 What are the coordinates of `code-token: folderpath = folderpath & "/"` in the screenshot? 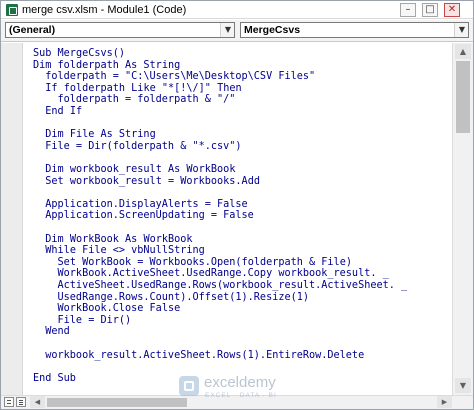 It's located at (134, 100).